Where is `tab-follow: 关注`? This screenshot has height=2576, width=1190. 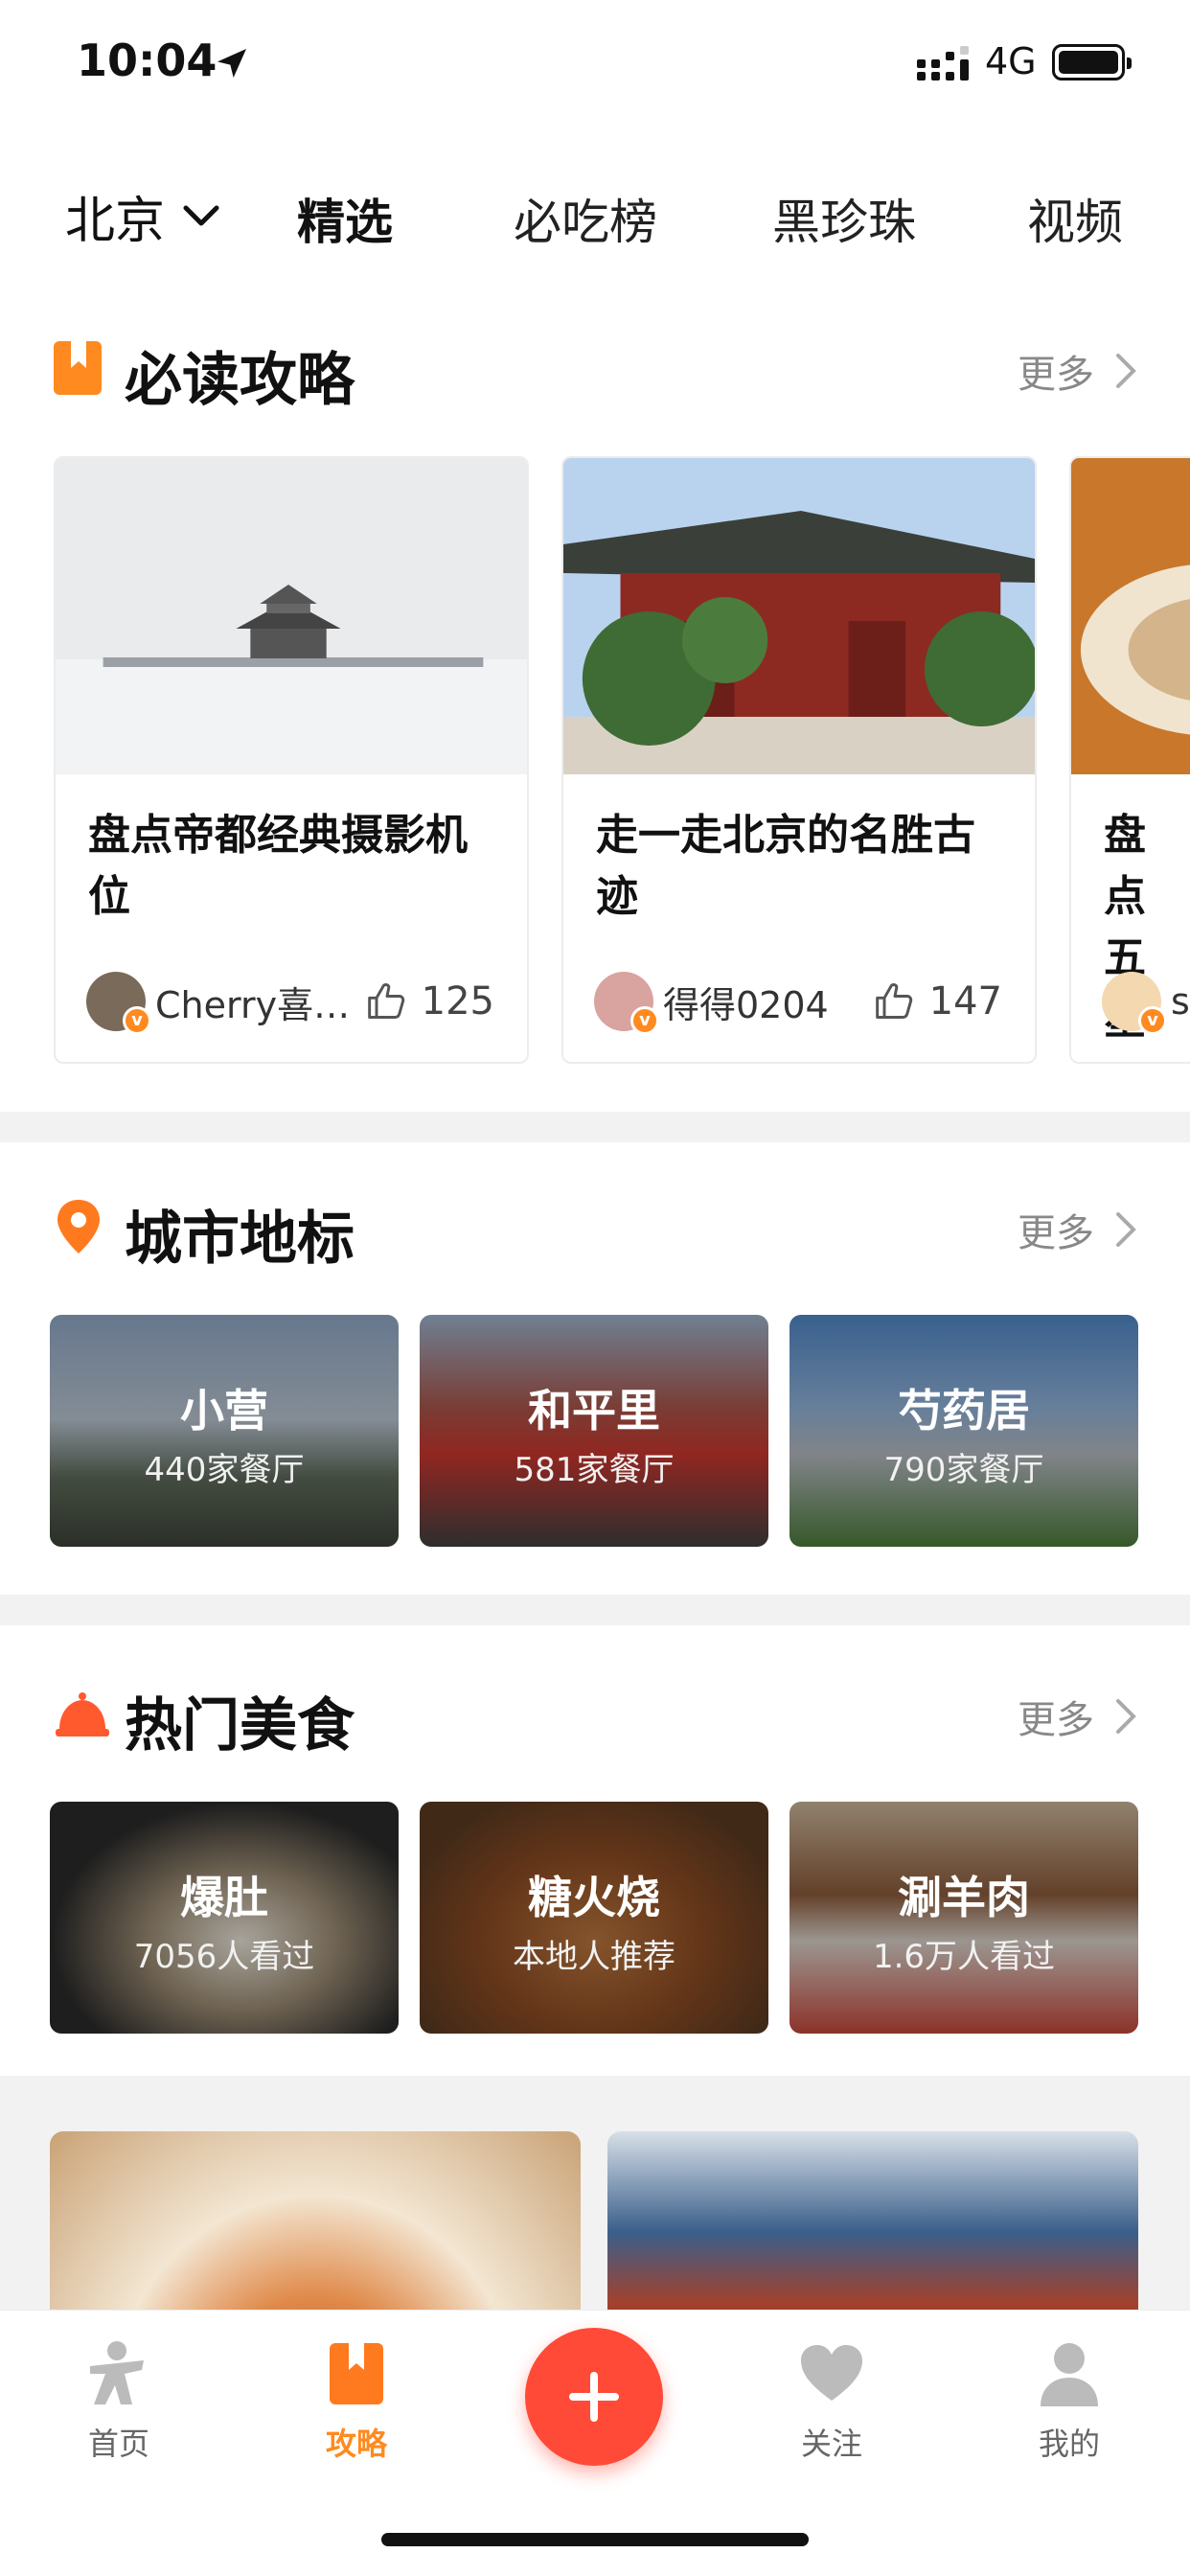
tab-follow: 关注 is located at coordinates (832, 2400).